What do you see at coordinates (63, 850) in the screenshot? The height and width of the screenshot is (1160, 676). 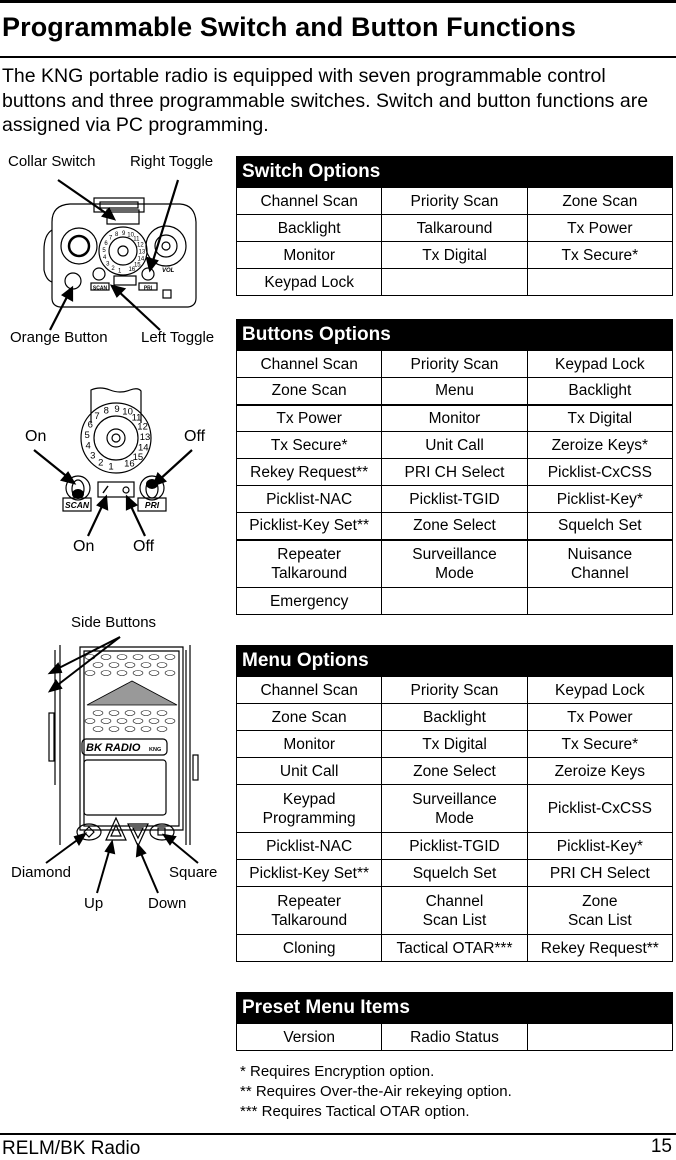 I see `arrow-diamond` at bounding box center [63, 850].